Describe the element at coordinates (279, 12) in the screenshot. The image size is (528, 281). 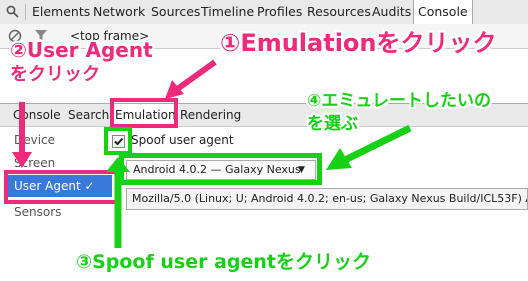
I see `tab-profiles: Profiles` at that location.